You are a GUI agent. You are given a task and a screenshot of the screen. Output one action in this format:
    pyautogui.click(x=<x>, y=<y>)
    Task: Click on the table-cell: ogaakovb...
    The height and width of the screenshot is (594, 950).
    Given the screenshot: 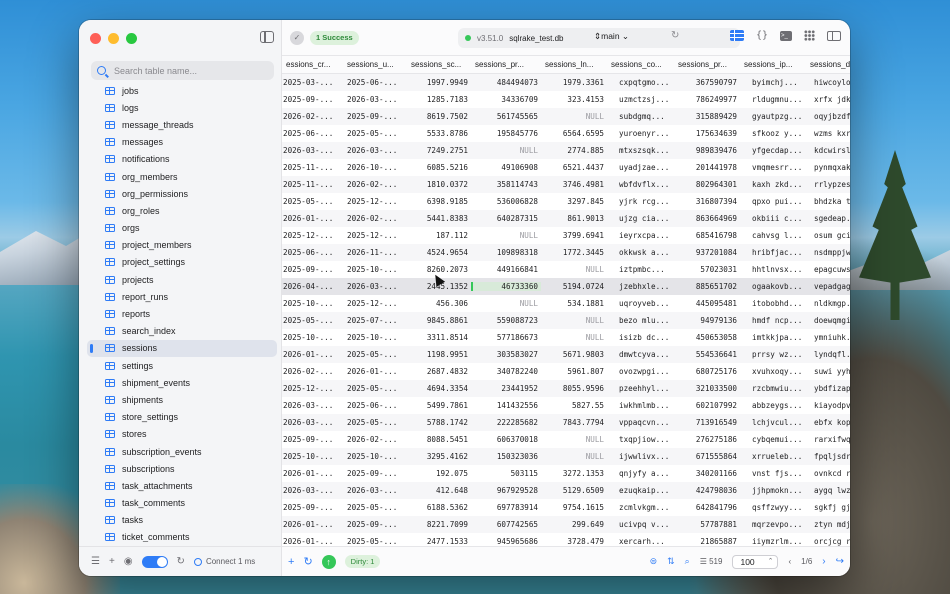 What is the action you would take?
    pyautogui.click(x=773, y=286)
    